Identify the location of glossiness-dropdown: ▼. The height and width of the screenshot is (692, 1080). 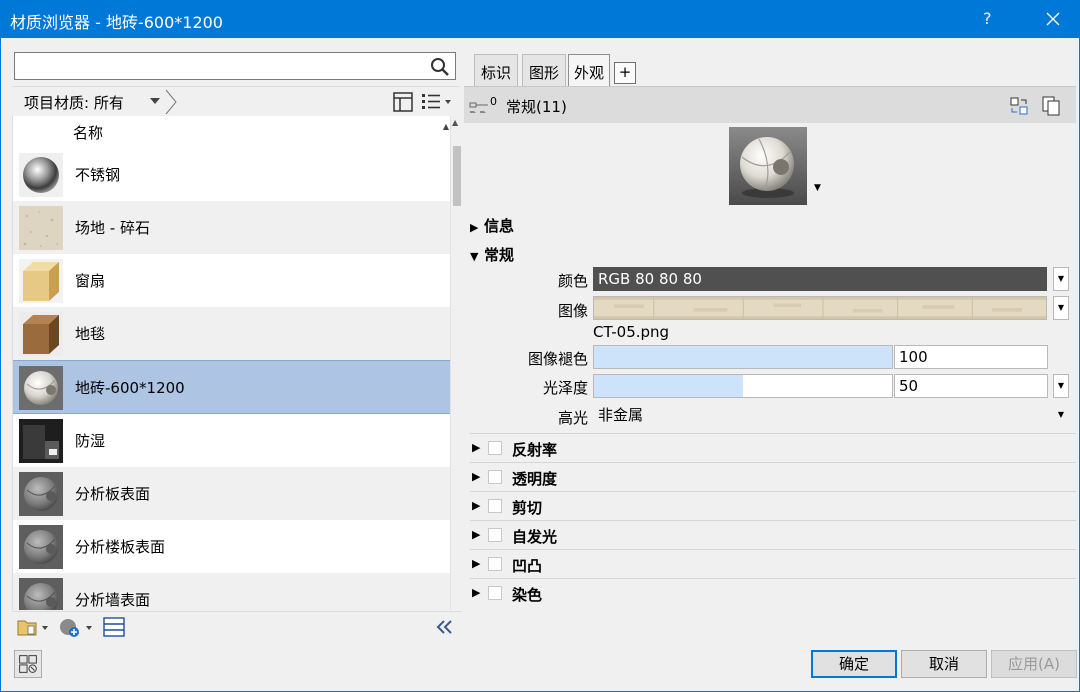
(1061, 386).